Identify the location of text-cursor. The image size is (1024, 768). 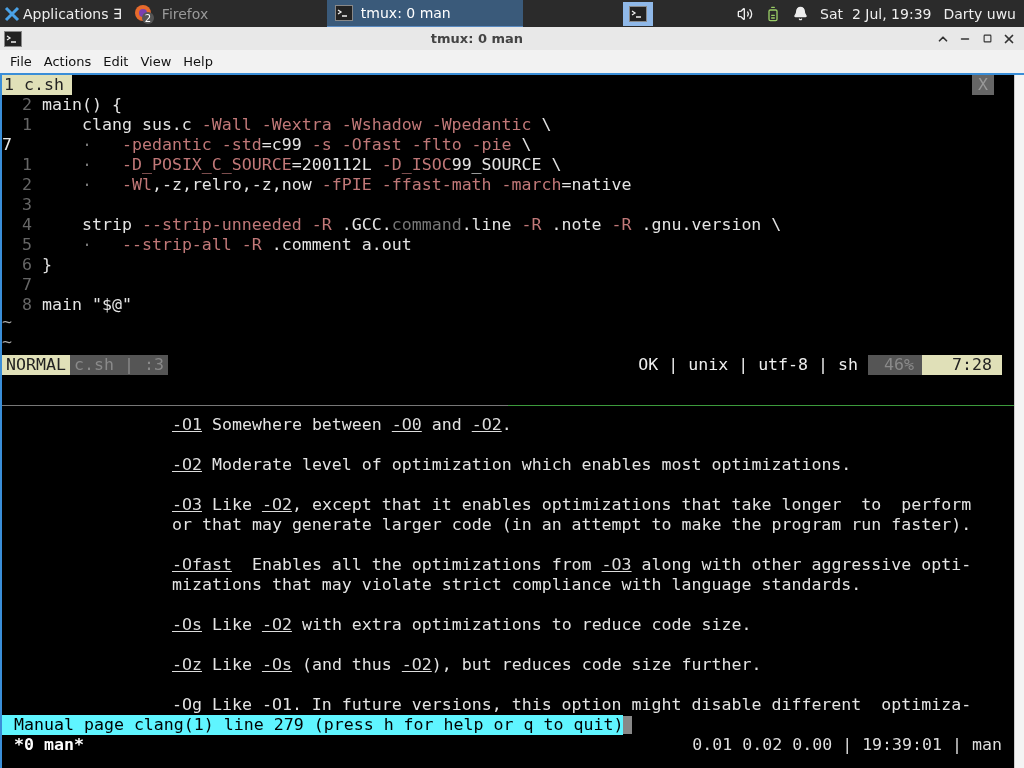
(628, 725).